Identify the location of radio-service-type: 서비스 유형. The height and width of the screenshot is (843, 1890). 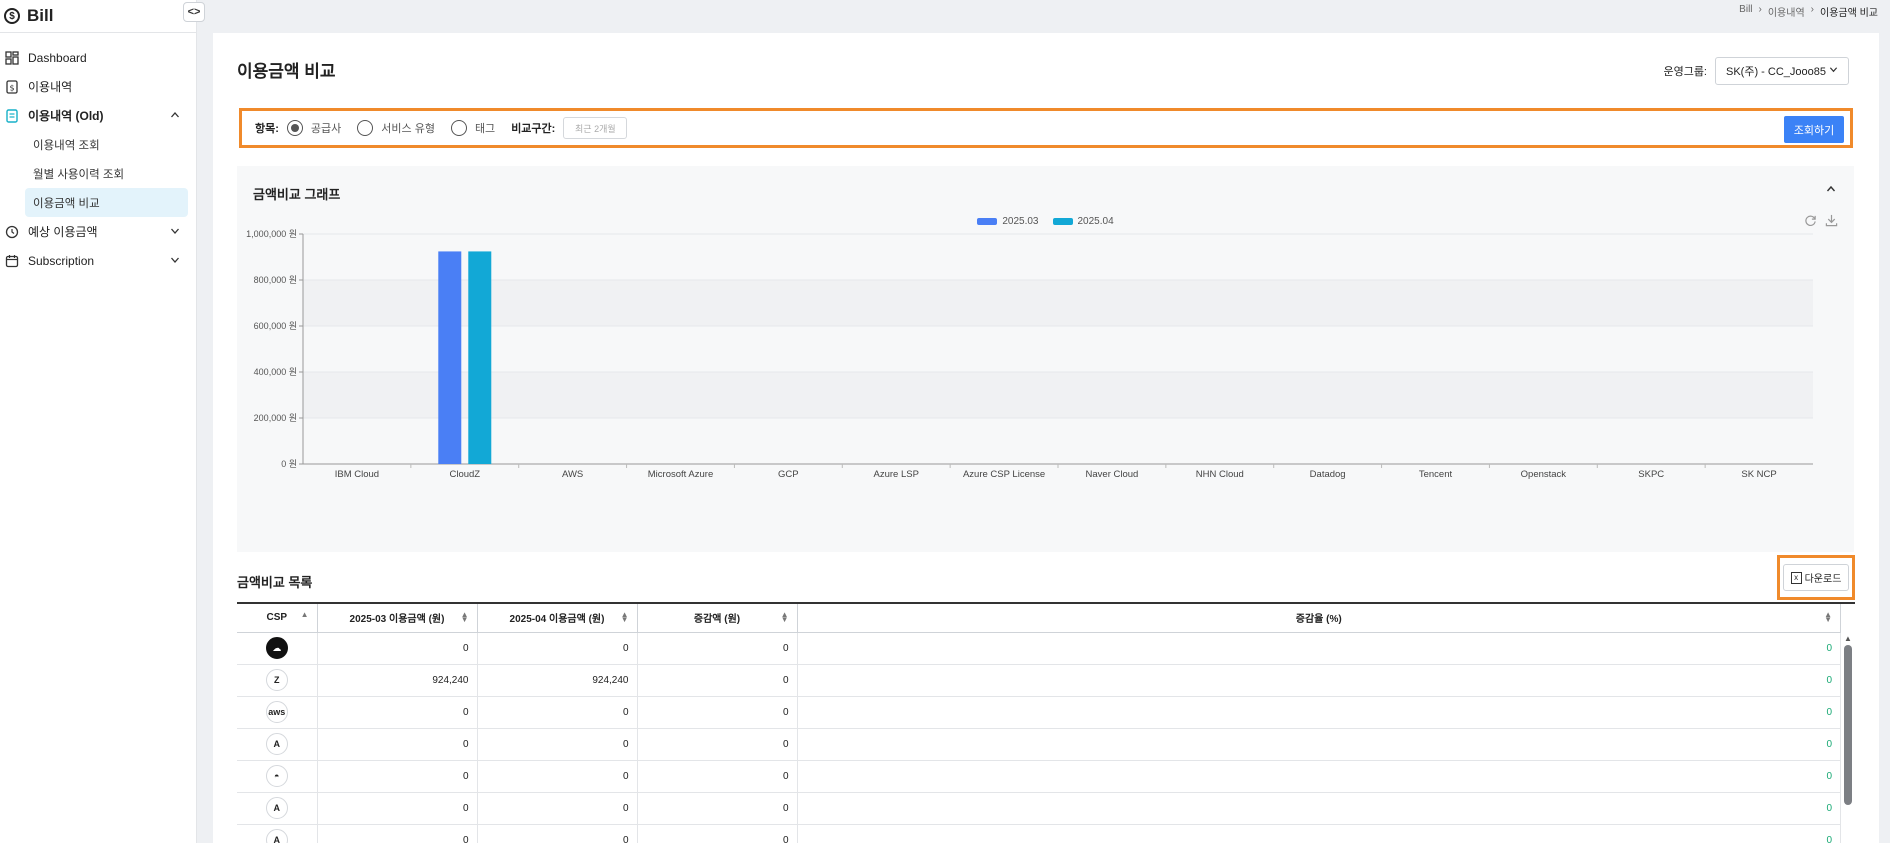
(396, 128).